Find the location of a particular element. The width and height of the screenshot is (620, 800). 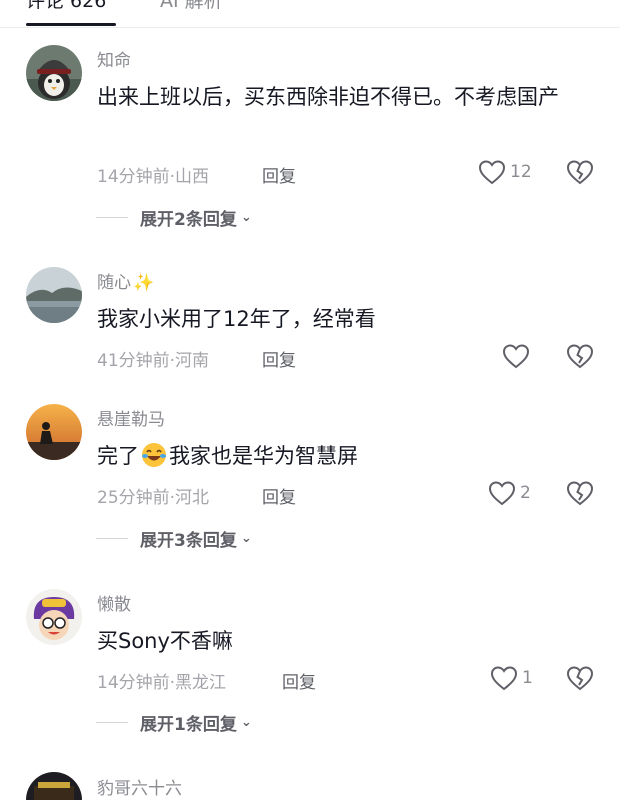

comment-text: 买Sony不香嘛 is located at coordinates (165, 641).